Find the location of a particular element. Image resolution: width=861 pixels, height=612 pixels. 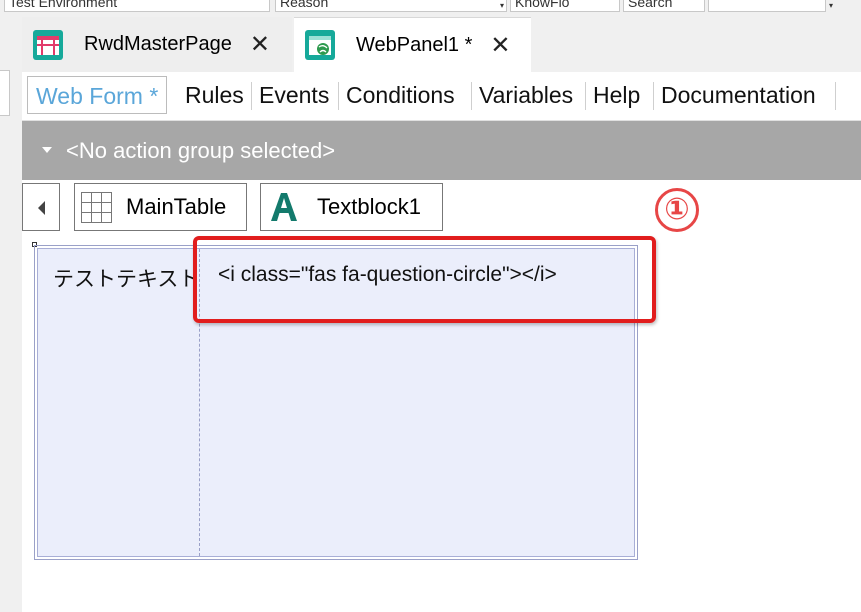

textblock-a-icon is located at coordinates (284, 207).